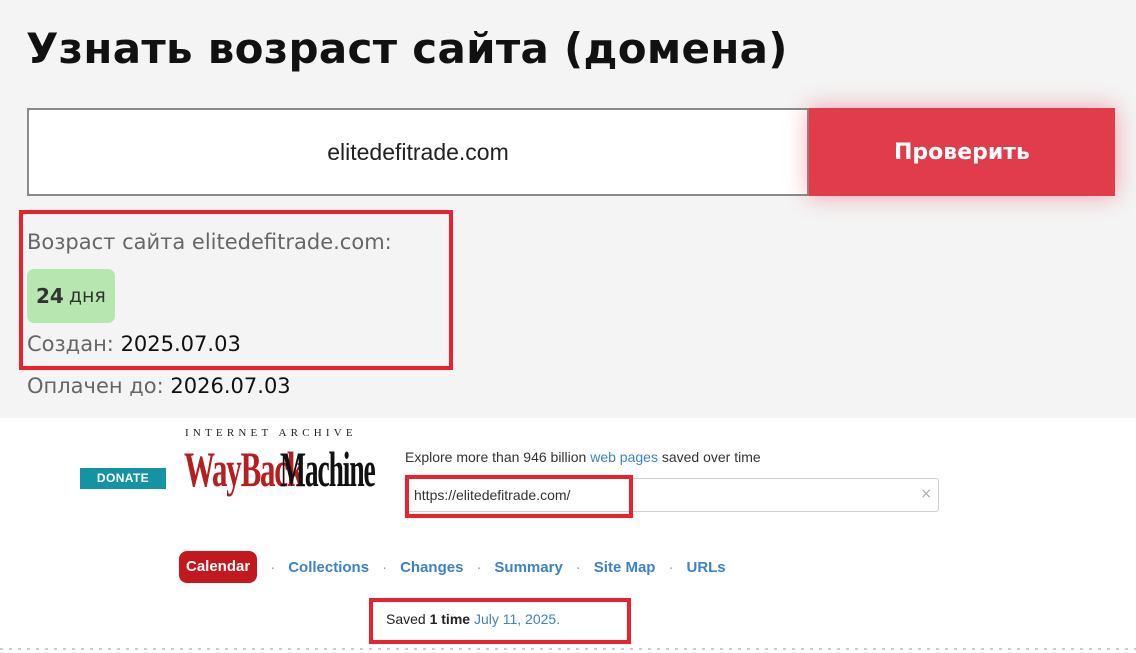  What do you see at coordinates (496, 457) in the screenshot?
I see `explore-prefix: Explore more than 946 billion` at bounding box center [496, 457].